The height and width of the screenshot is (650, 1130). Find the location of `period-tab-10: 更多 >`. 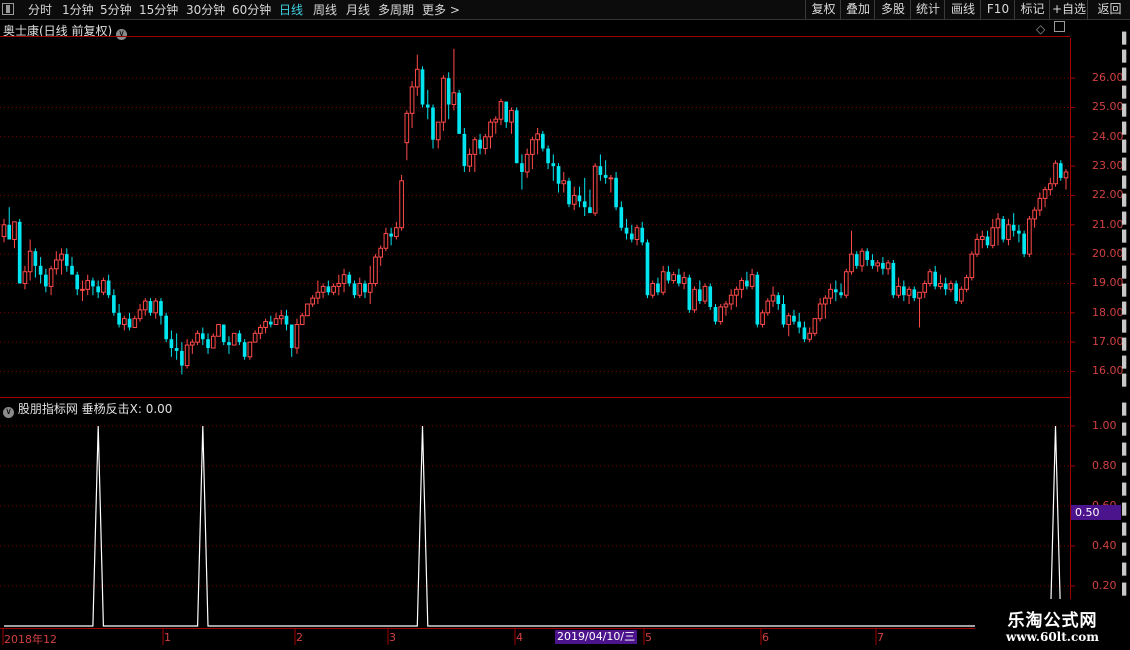

period-tab-10: 更多 > is located at coordinates (441, 10).